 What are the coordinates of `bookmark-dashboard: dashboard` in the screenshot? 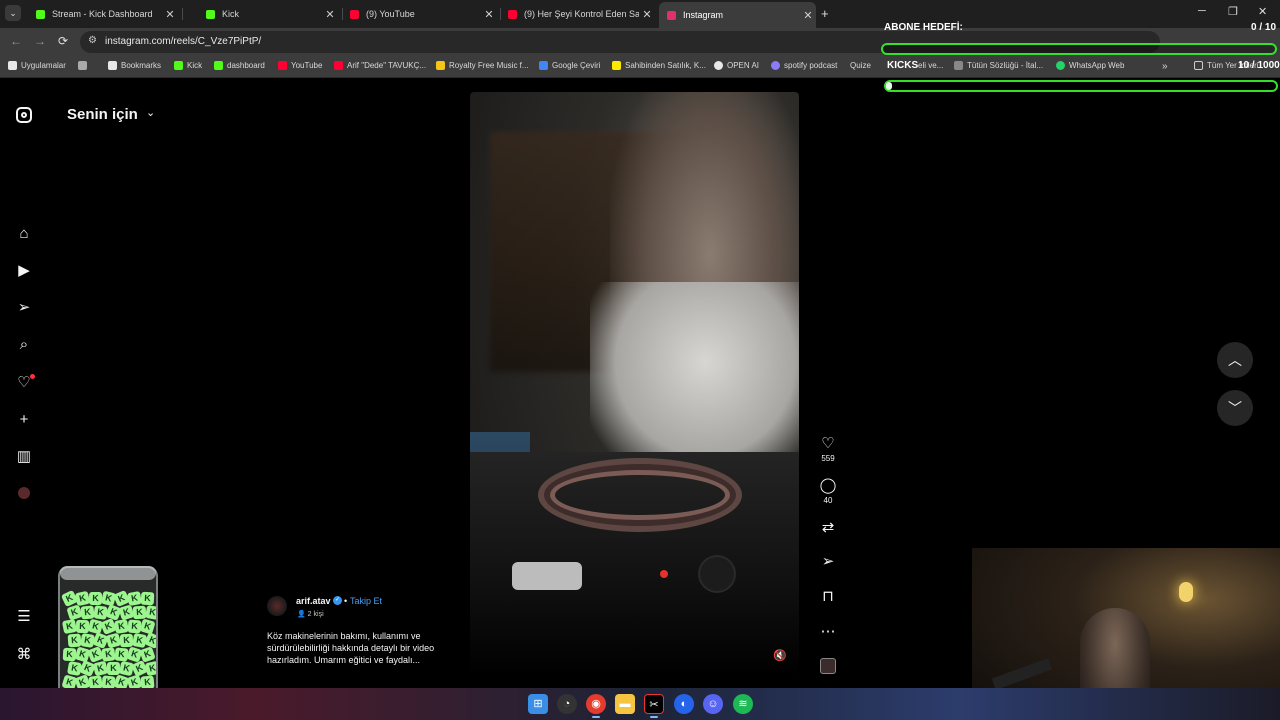 It's located at (239, 65).